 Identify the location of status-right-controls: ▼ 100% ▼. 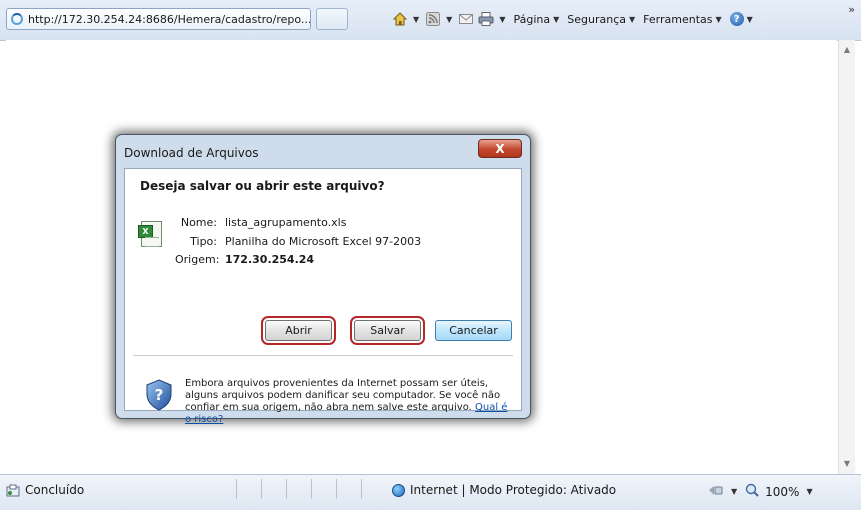
(761, 491).